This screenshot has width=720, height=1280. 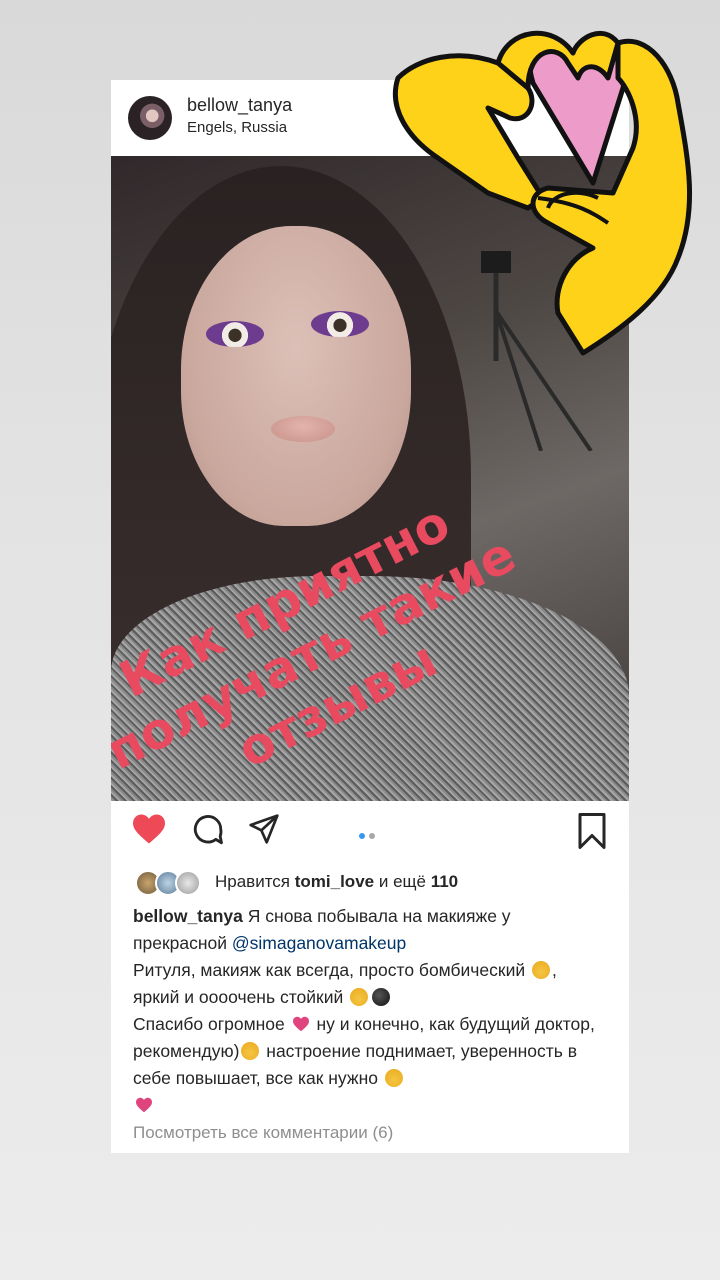 What do you see at coordinates (188, 916) in the screenshot?
I see `caption-username: bellow_tanya` at bounding box center [188, 916].